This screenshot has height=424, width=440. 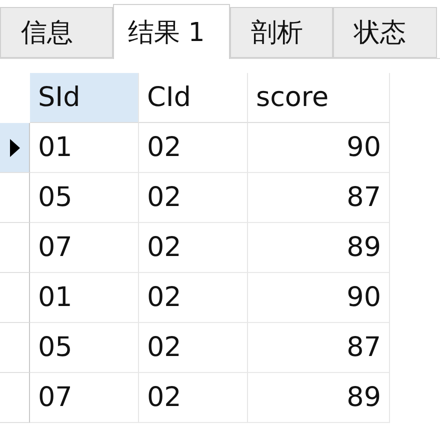 I want to click on tab: 结果 1, so click(x=171, y=31).